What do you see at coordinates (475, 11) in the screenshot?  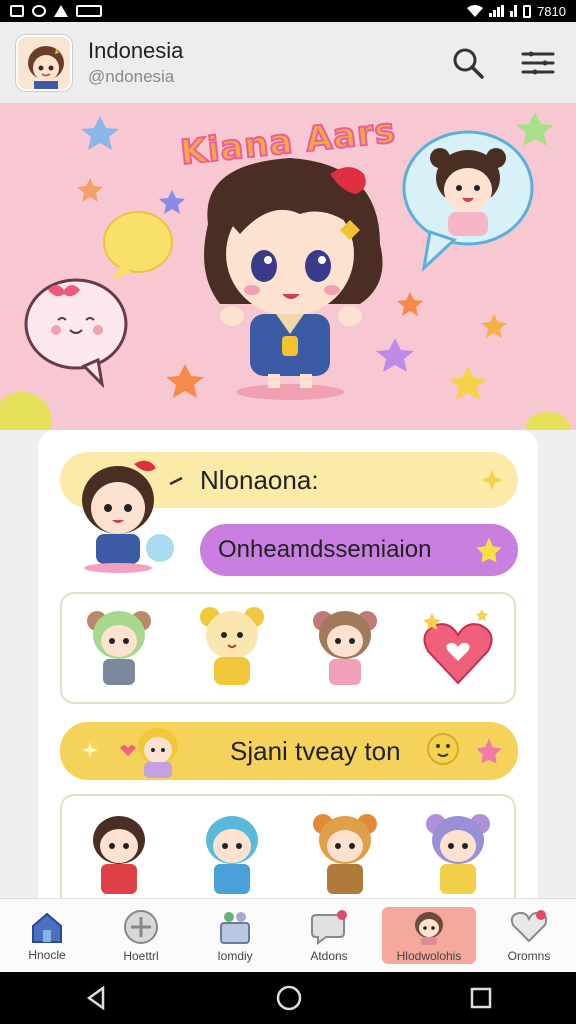 I see `wifi-icon` at bounding box center [475, 11].